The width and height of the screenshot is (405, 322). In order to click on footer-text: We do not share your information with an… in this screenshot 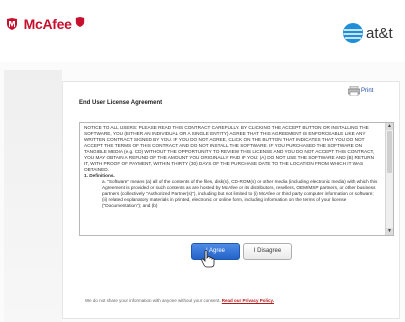, I will do `click(179, 300)`.